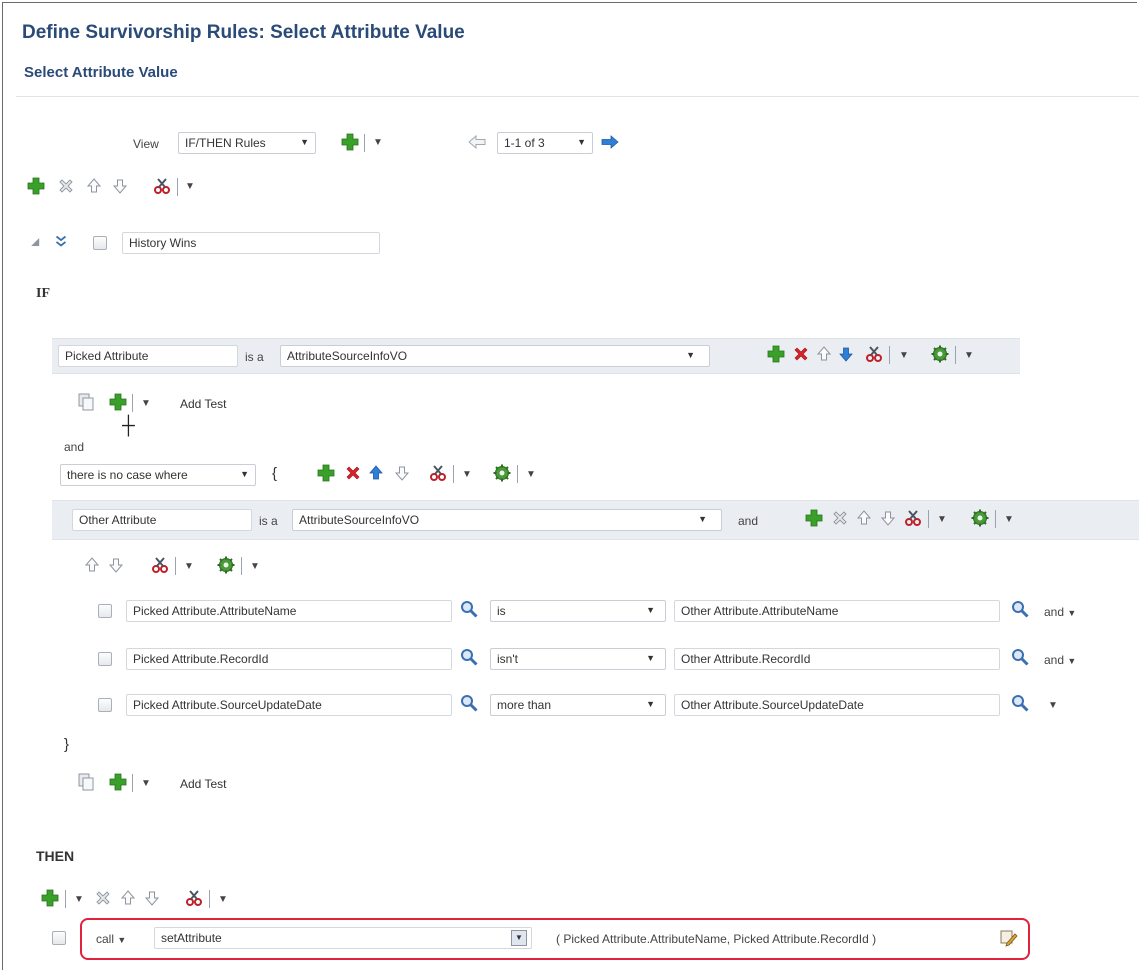 This screenshot has height=972, width=1139. Describe the element at coordinates (289, 659) in the screenshot. I see `left-operand-field: Picked Attribute.RecordId` at that location.